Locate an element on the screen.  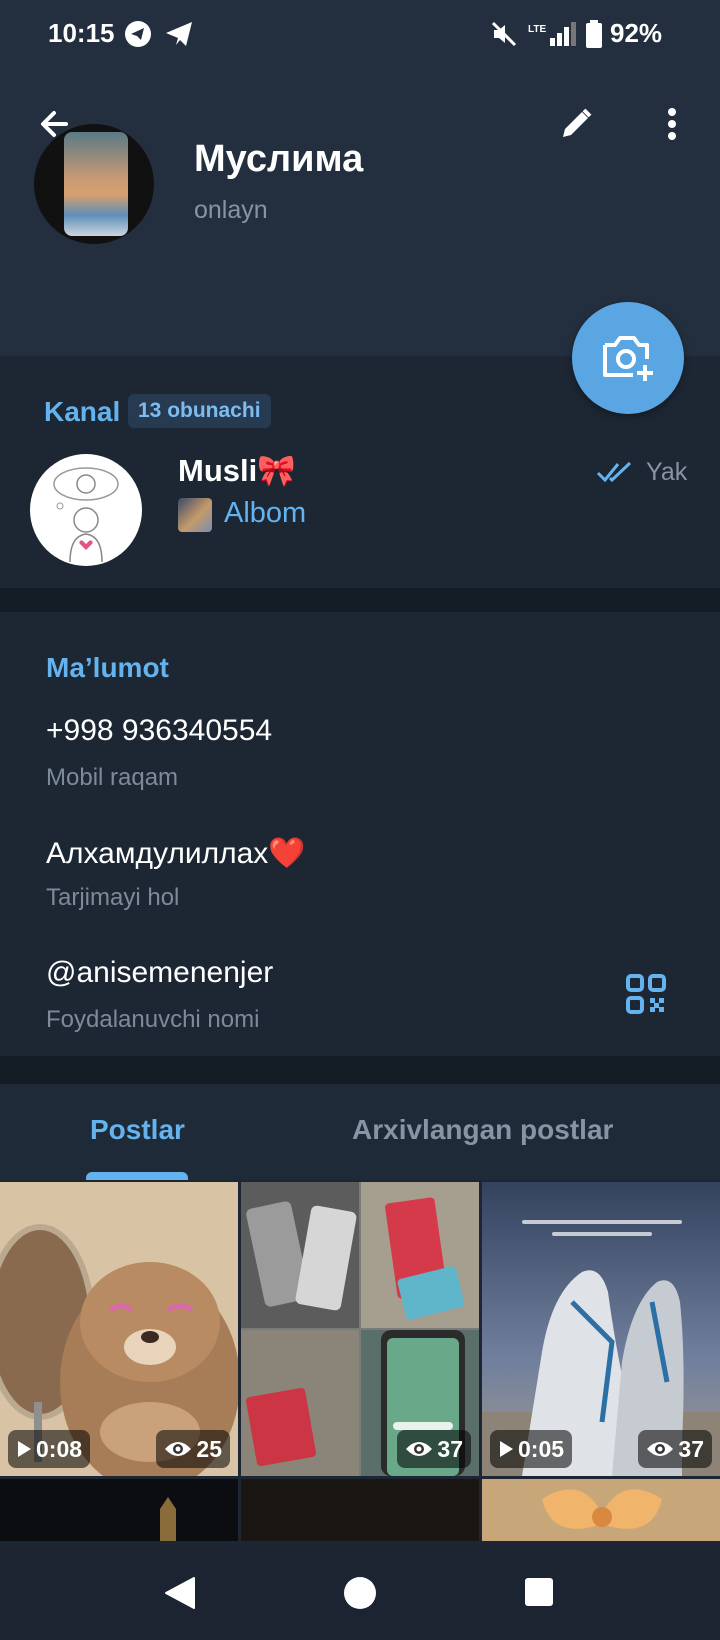
svg-text: LTE is located at coordinates (537, 29).